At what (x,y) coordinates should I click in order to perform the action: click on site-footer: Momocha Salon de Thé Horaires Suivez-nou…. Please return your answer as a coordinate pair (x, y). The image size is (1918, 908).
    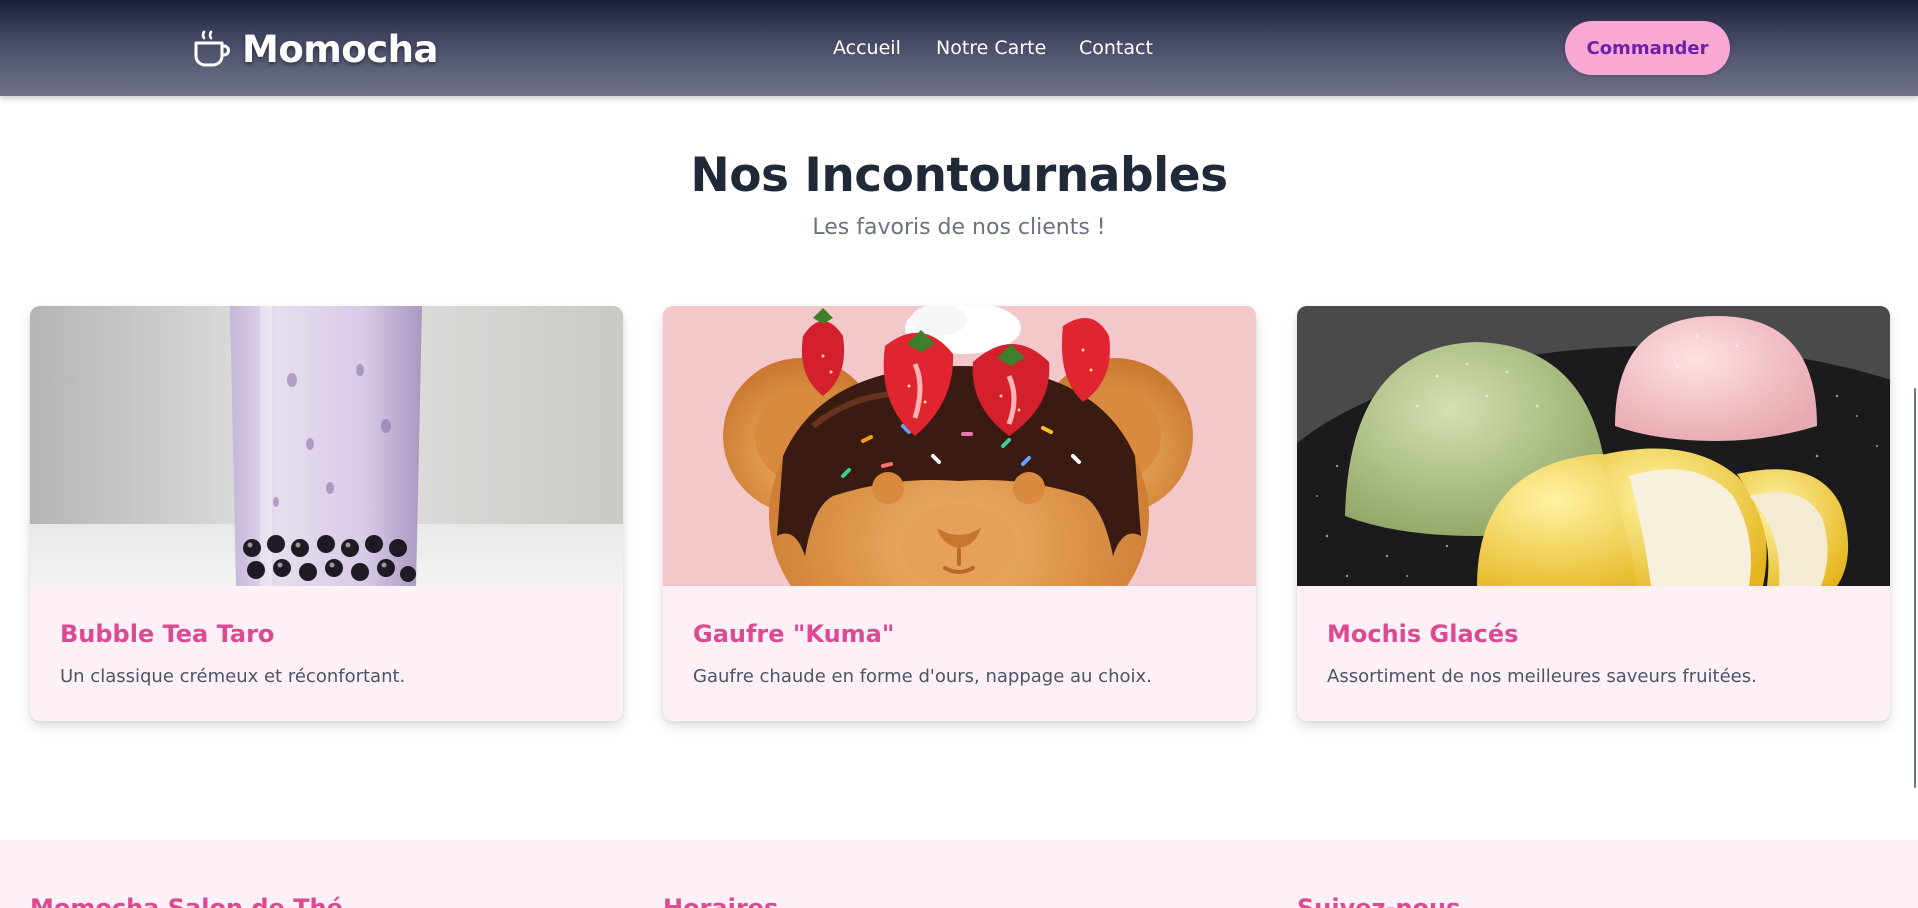
    Looking at the image, I should click on (959, 874).